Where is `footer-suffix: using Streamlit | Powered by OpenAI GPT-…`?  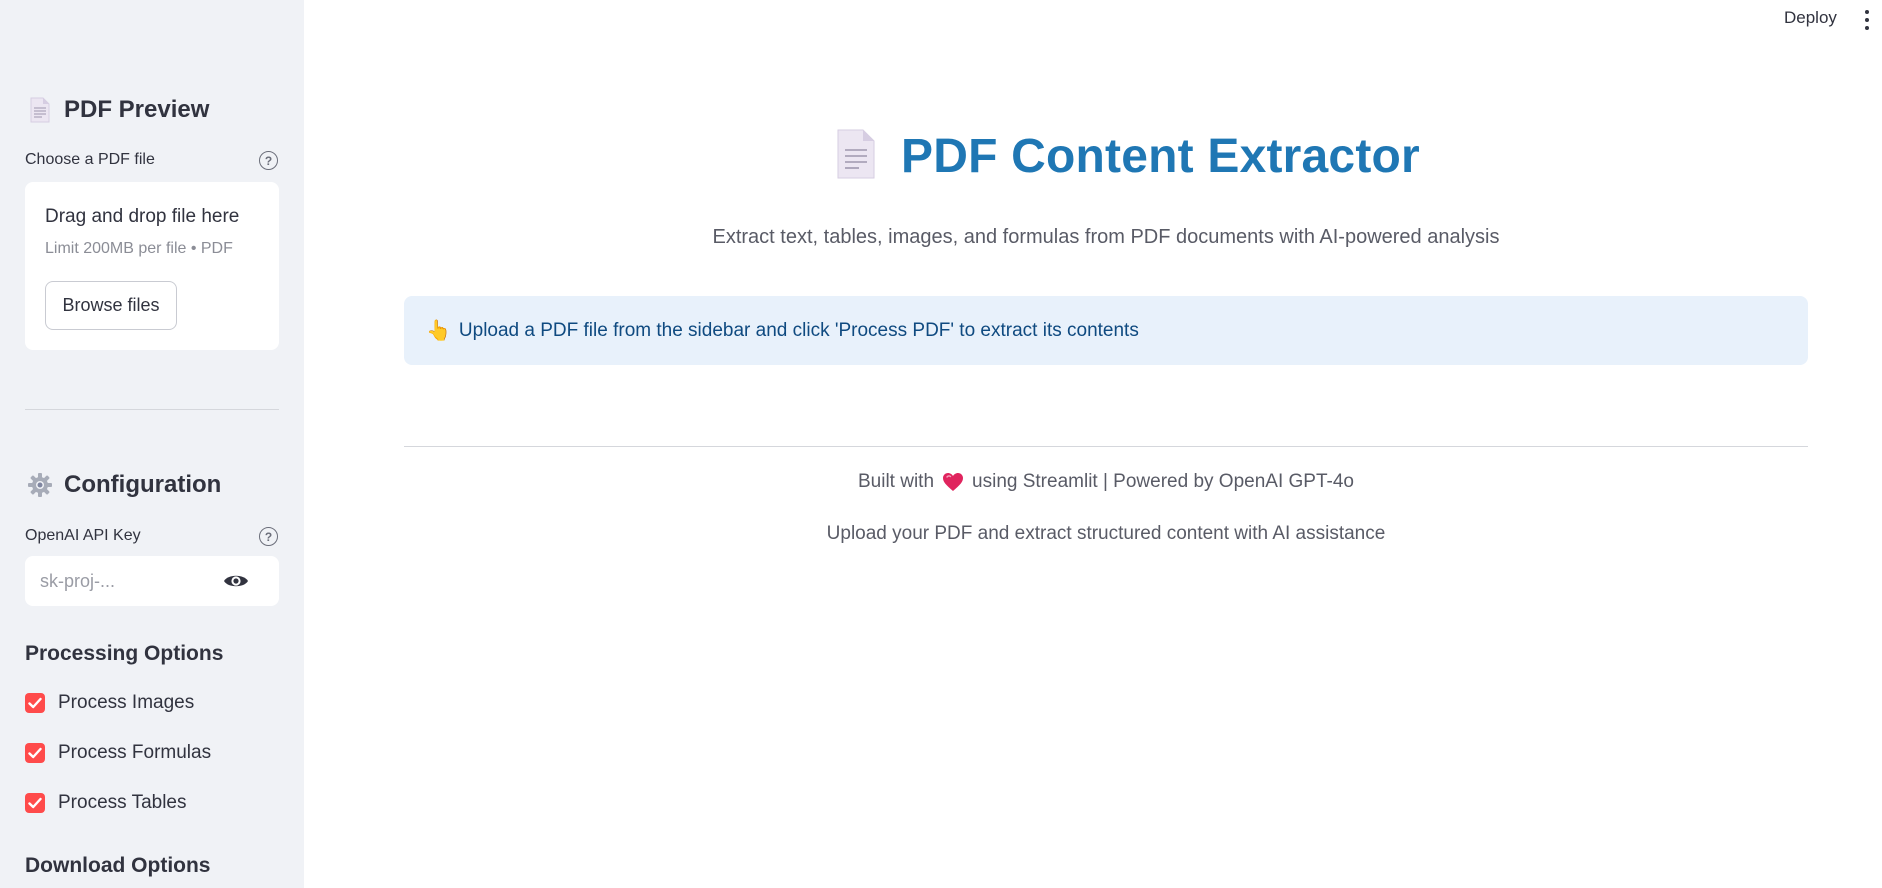
footer-suffix: using Streamlit | Powered by OpenAI GPT-… is located at coordinates (1163, 481).